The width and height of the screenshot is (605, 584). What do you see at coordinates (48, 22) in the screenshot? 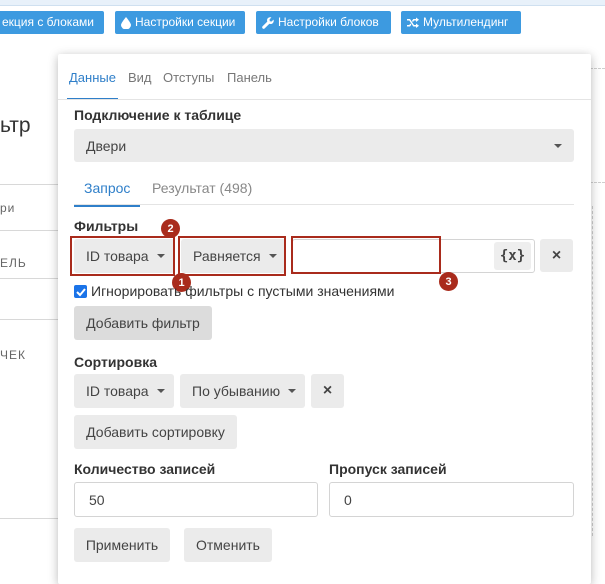
I see `section-blocks-label: екция с блоками` at bounding box center [48, 22].